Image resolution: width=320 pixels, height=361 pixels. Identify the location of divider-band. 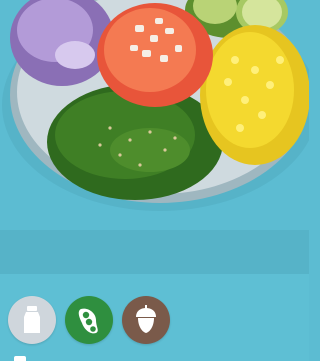
(154, 252).